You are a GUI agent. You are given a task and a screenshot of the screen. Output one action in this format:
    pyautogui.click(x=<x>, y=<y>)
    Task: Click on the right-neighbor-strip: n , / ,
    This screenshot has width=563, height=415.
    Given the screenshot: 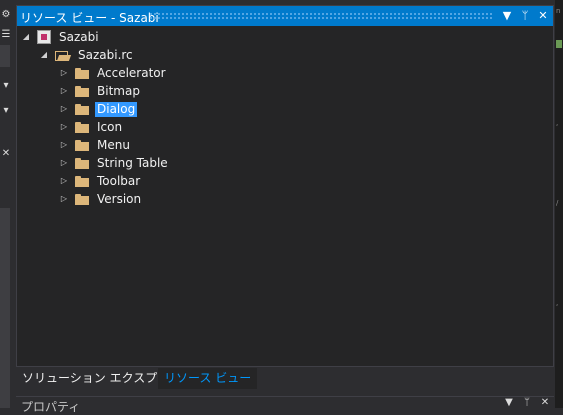 What is the action you would take?
    pyautogui.click(x=559, y=204)
    